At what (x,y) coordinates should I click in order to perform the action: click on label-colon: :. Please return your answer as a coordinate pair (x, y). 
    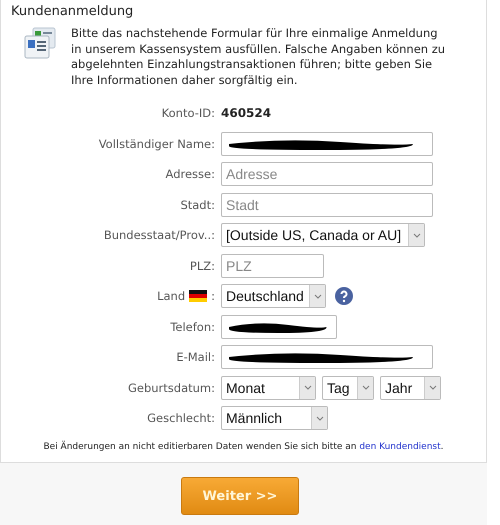
    Looking at the image, I should click on (213, 296).